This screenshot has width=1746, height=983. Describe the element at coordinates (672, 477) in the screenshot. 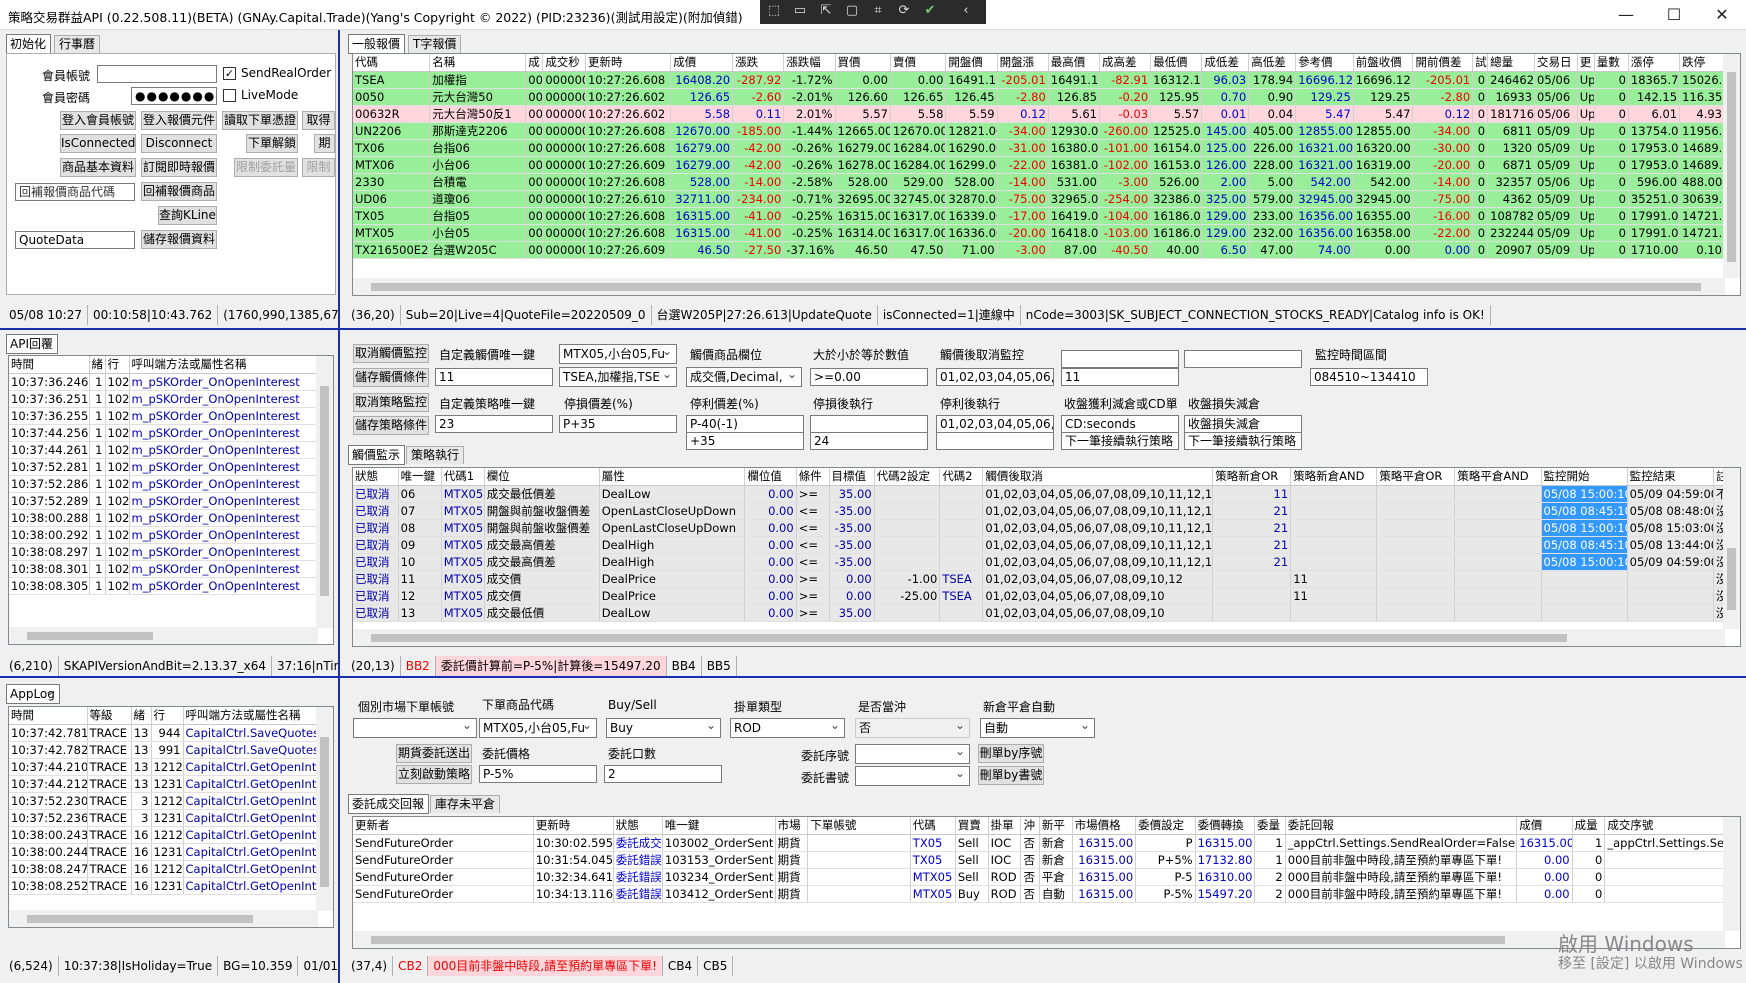

I see `trigger-header: 屬性` at that location.